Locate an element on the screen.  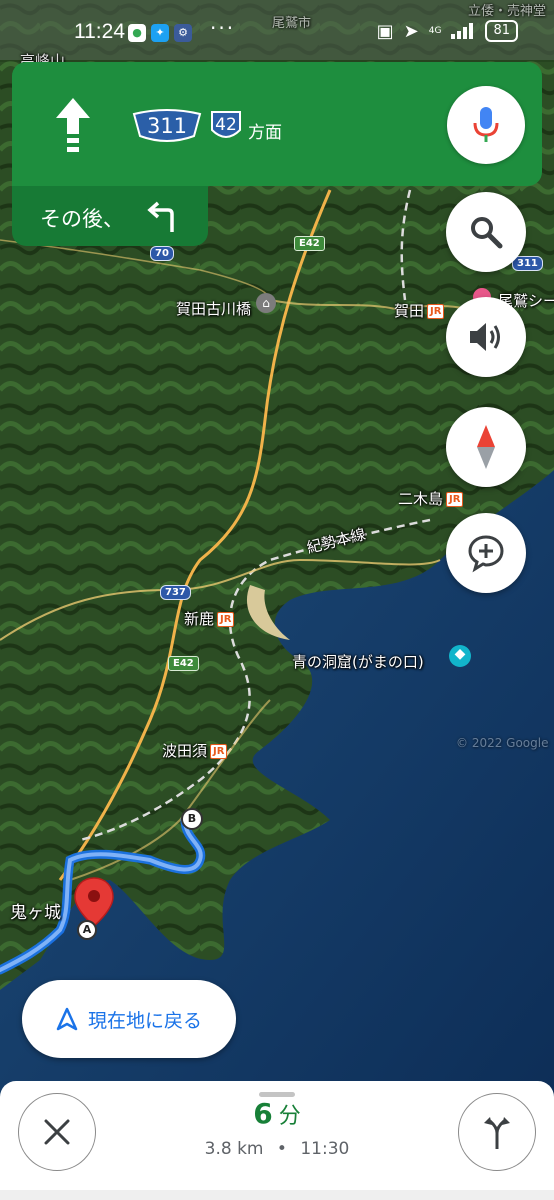
map-label-onigajo: 鬼ヶ城 is located at coordinates (35, 913).